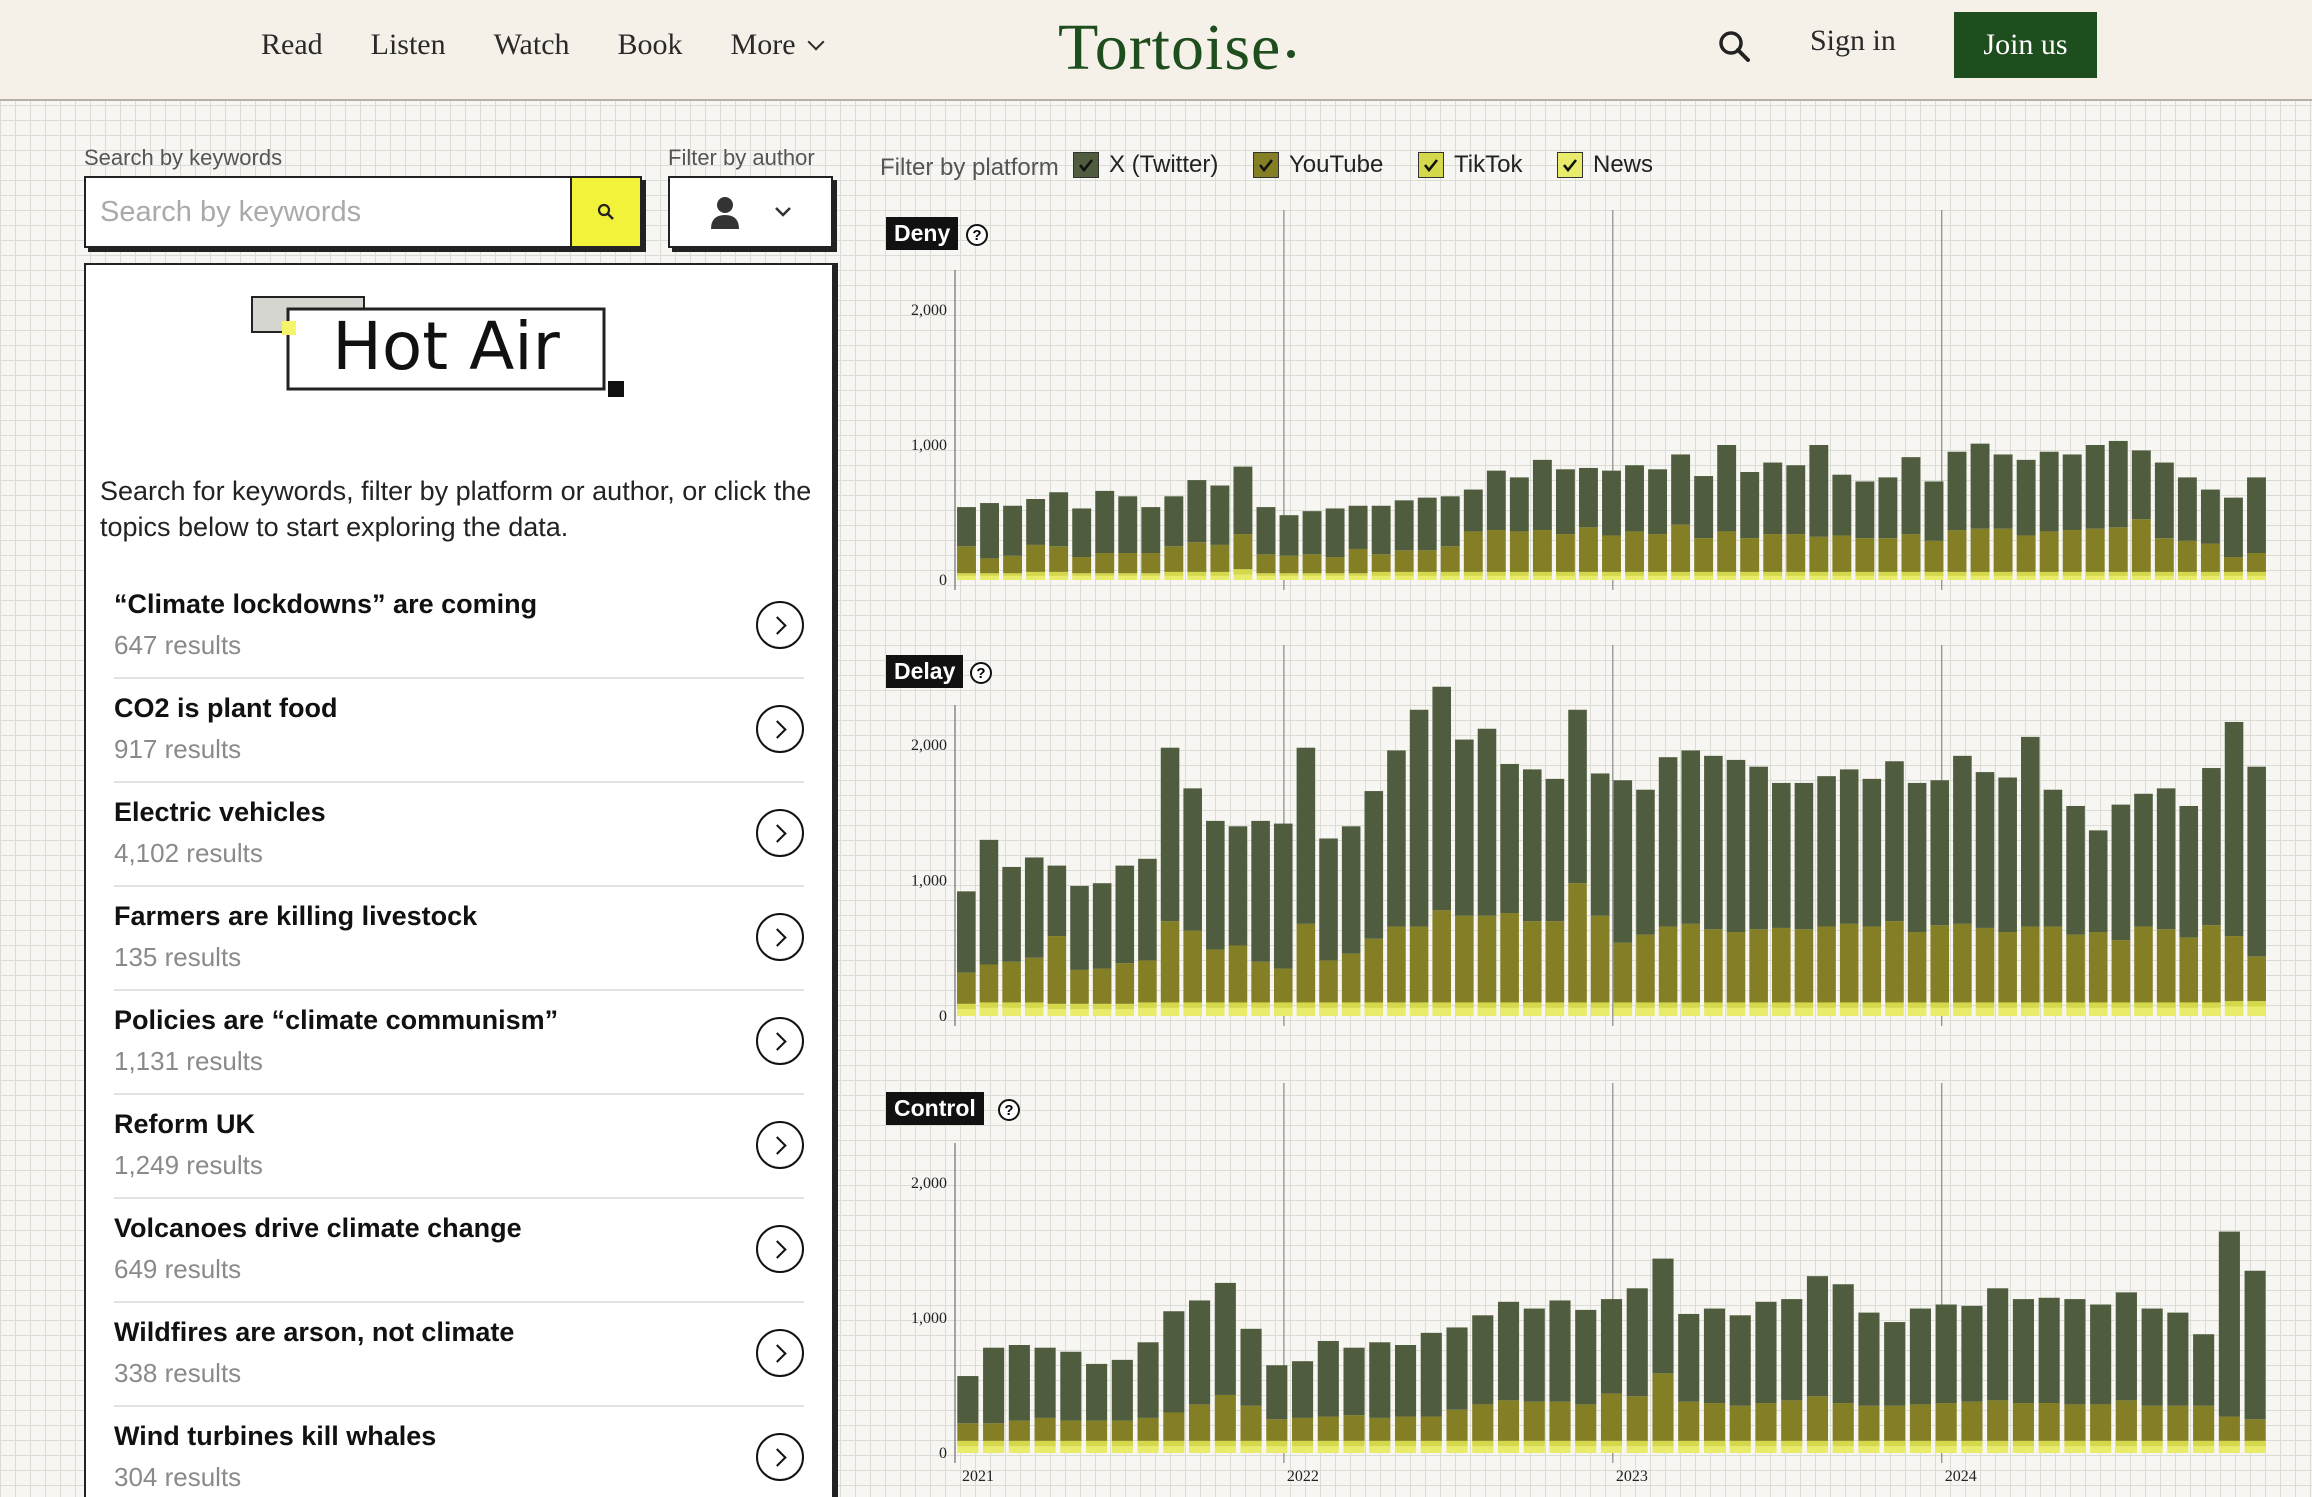  I want to click on nav-book: Book, so click(650, 45).